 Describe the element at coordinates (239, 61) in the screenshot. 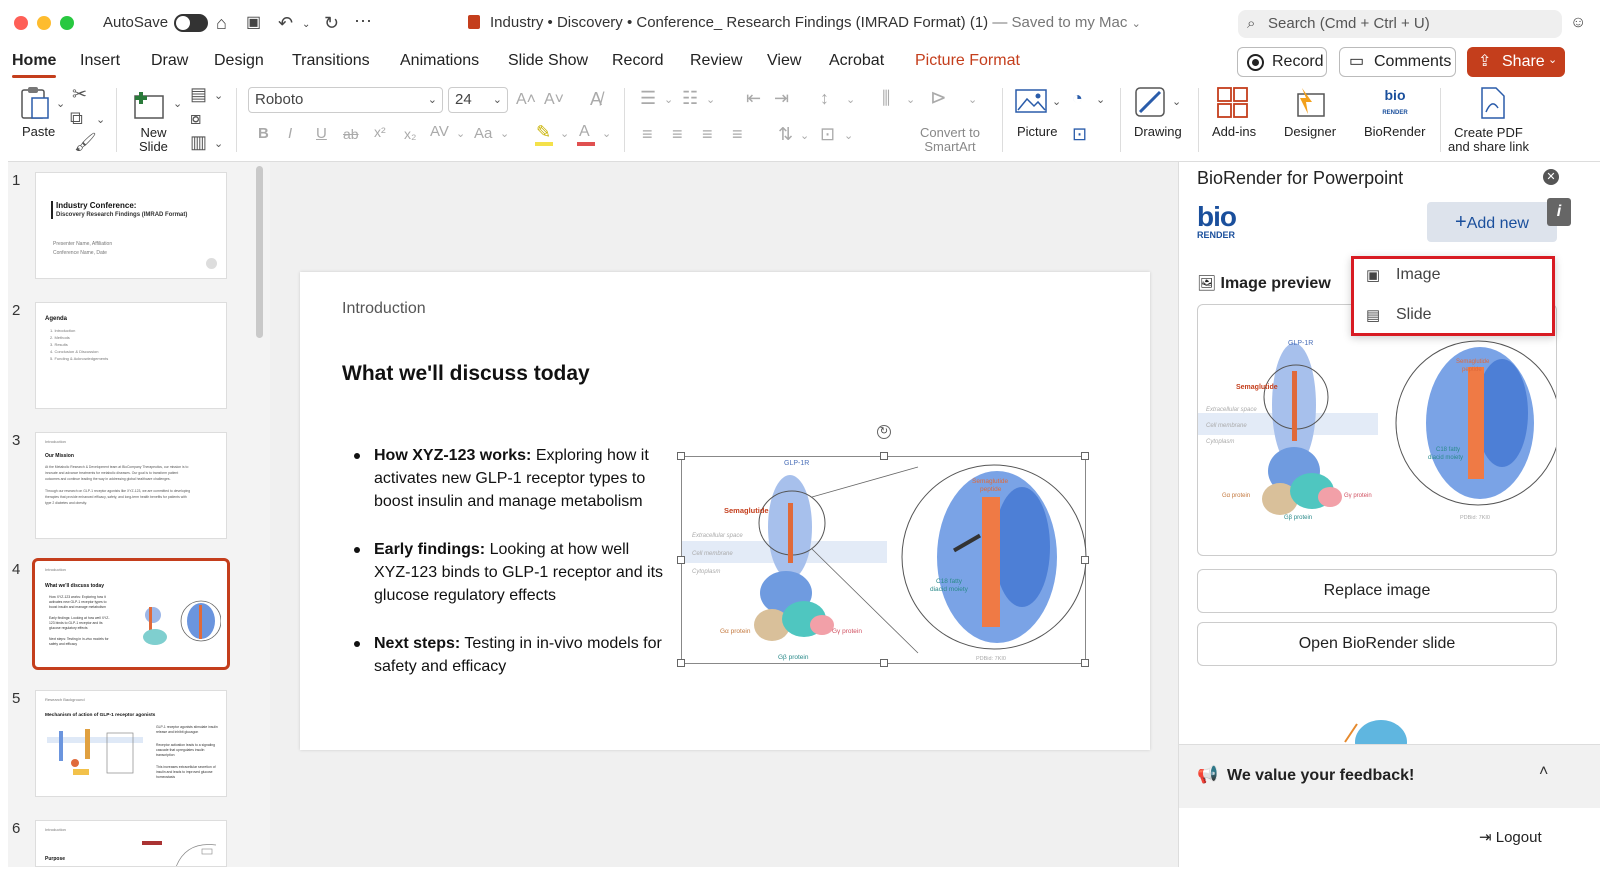

I see `tab-design: Design` at that location.